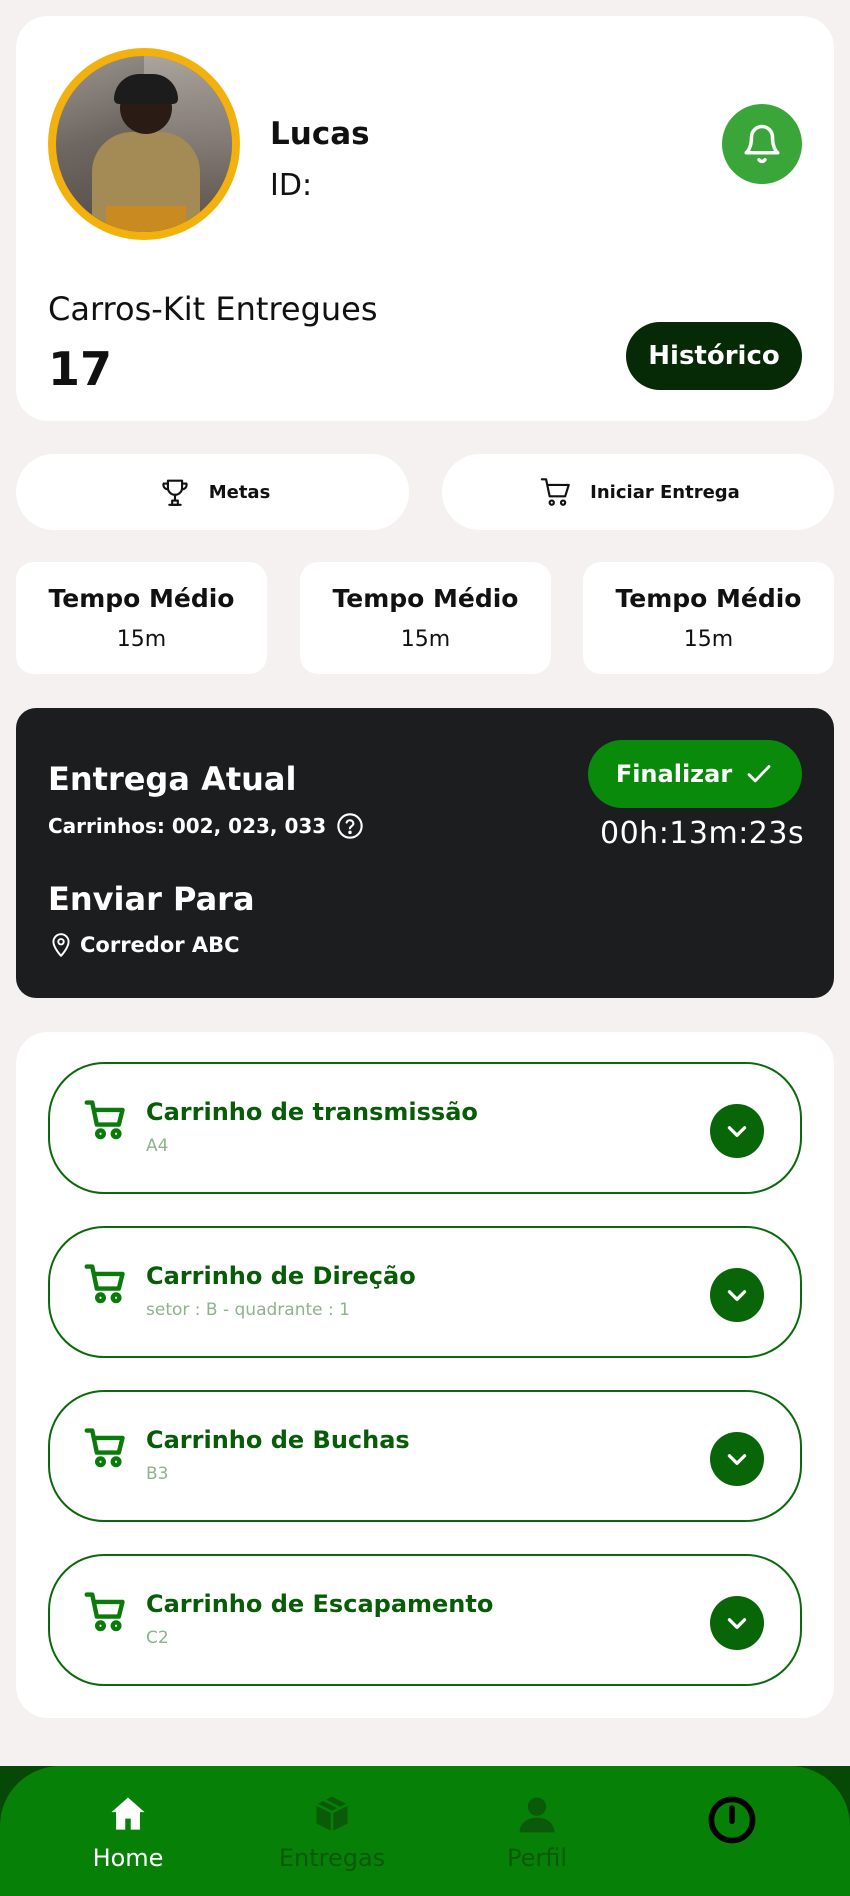 The image size is (850, 1896). Describe the element at coordinates (61, 945) in the screenshot. I see `map-pin-icon` at that location.